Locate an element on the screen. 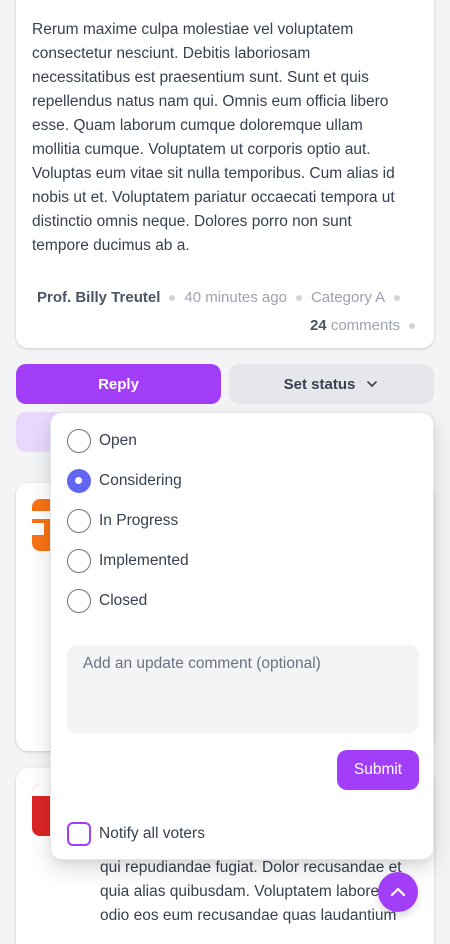 This screenshot has height=944, width=450. status-option-implemented: Implemented is located at coordinates (128, 561).